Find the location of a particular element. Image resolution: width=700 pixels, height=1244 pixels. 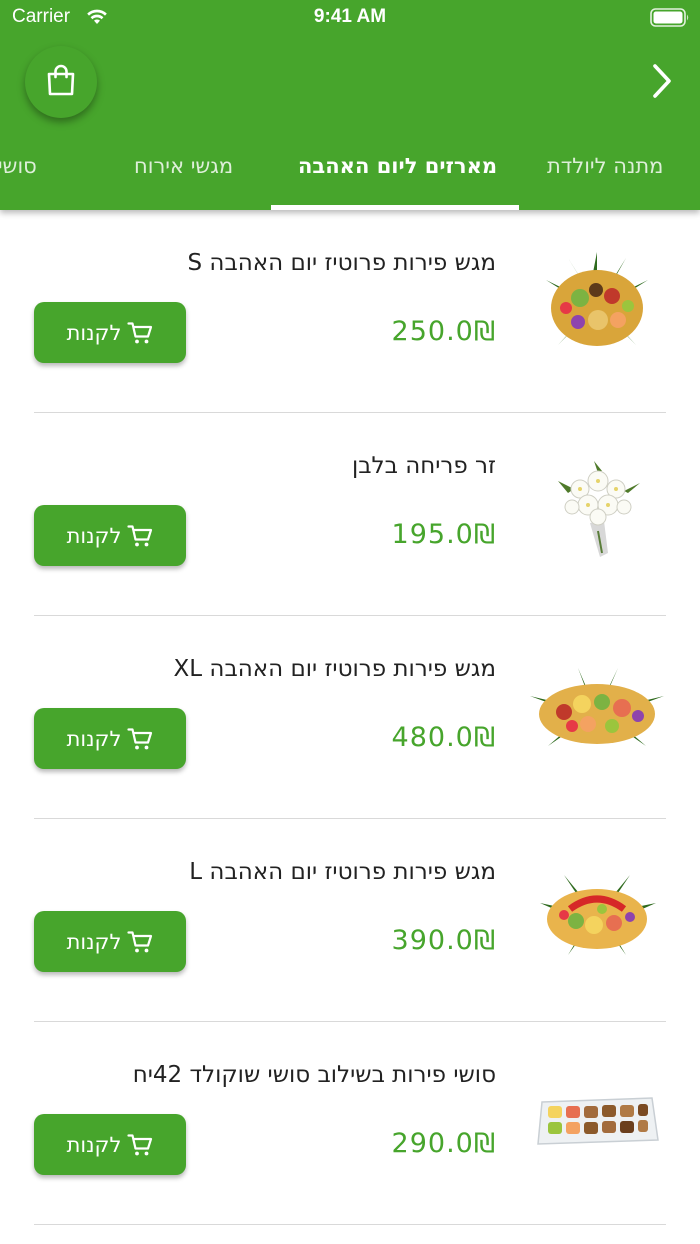

product-price: 290.0₪ is located at coordinates (443, 1143).